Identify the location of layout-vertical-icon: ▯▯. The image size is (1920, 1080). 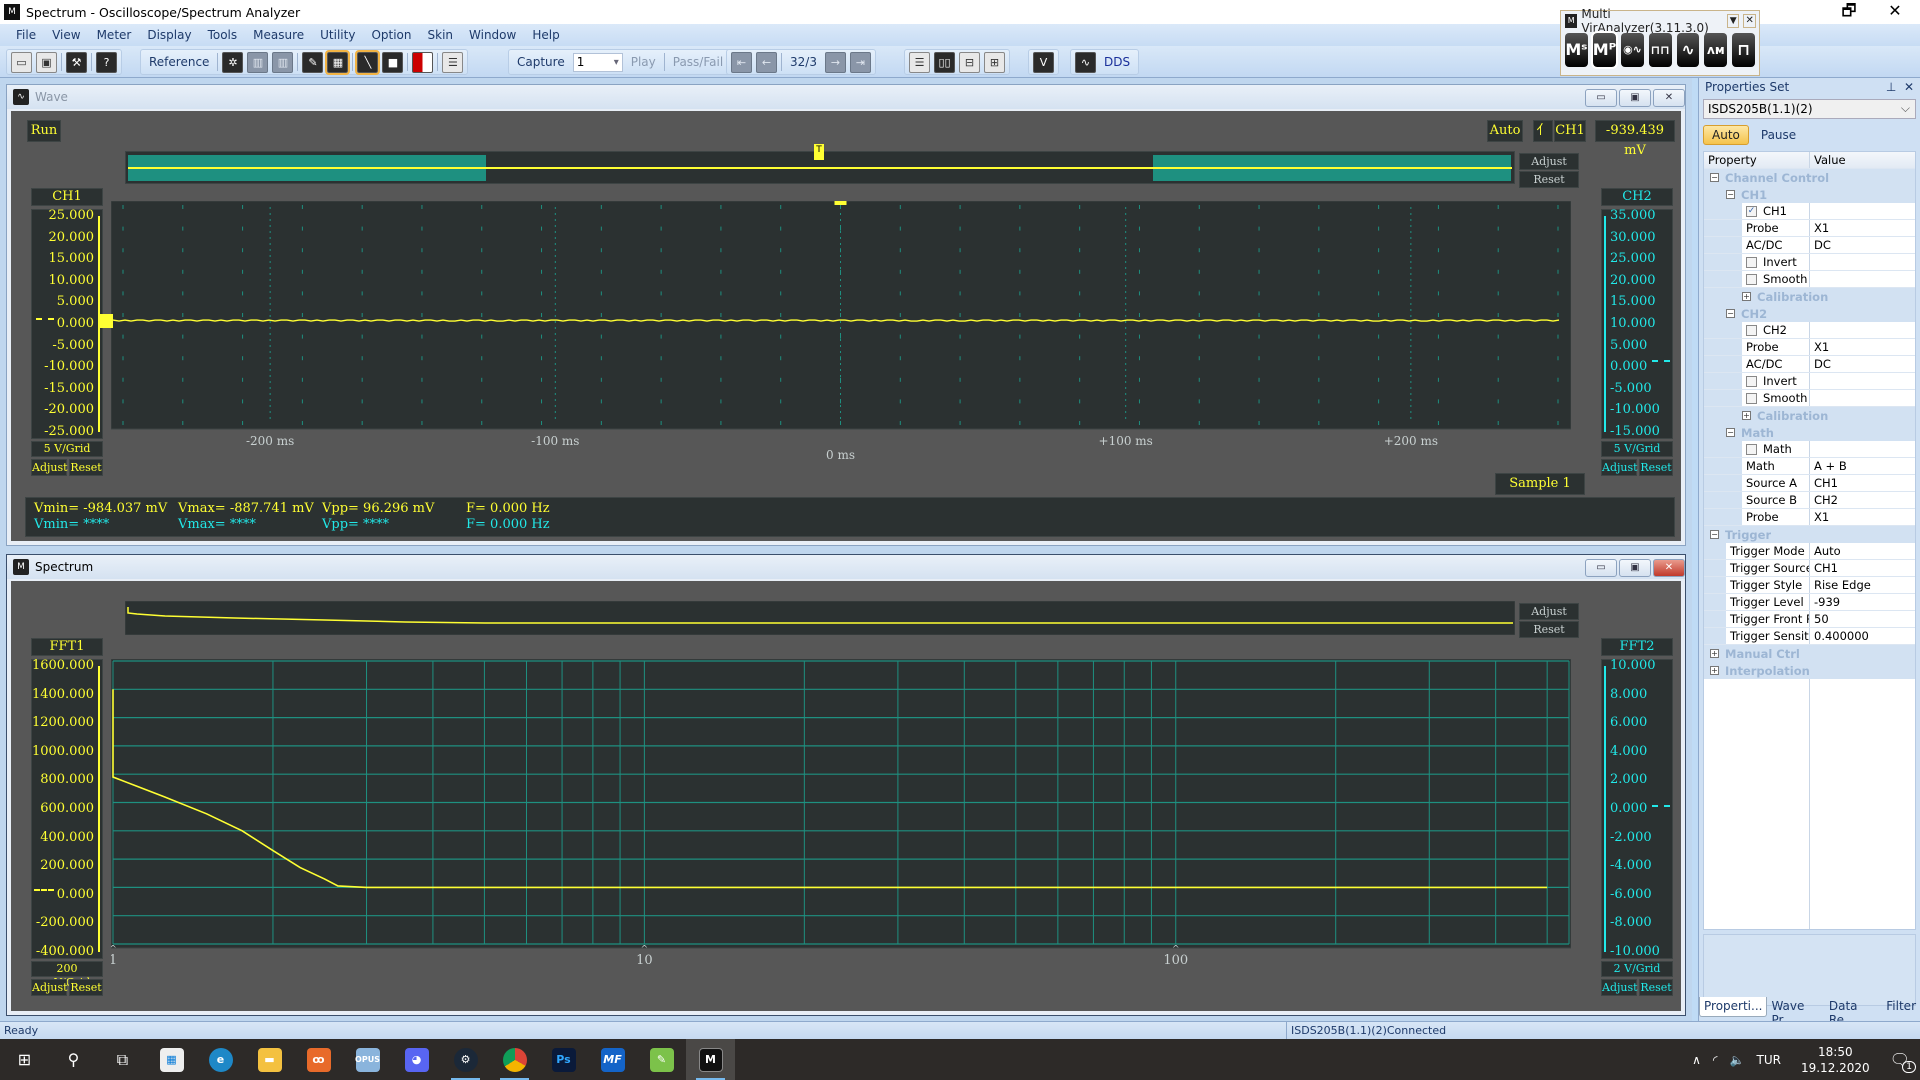
(944, 62).